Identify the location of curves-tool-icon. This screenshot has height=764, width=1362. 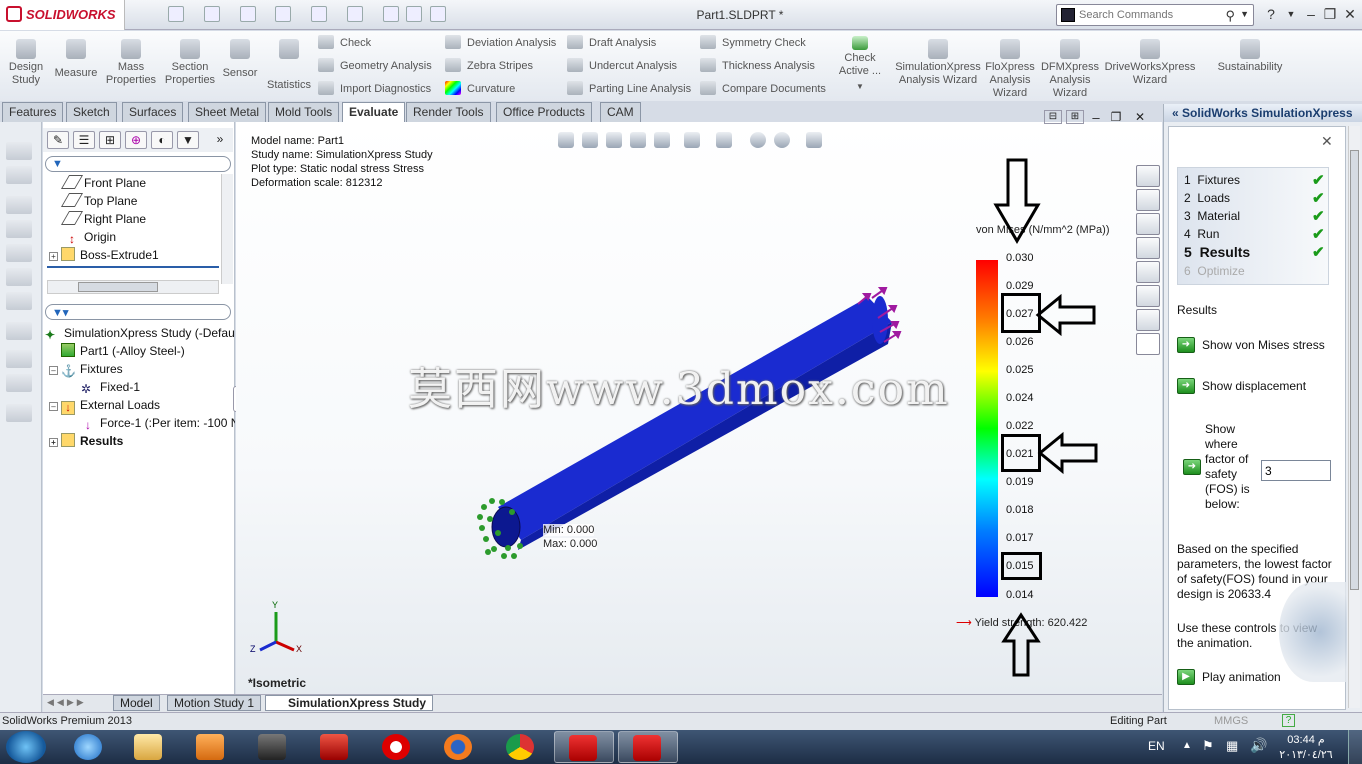
(19, 359).